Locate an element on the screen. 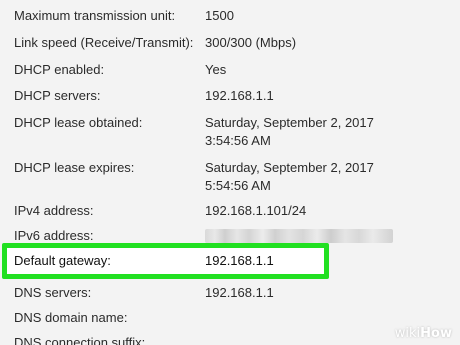 The width and height of the screenshot is (460, 345). property-value: 300/300 (Mbps) is located at coordinates (251, 42).